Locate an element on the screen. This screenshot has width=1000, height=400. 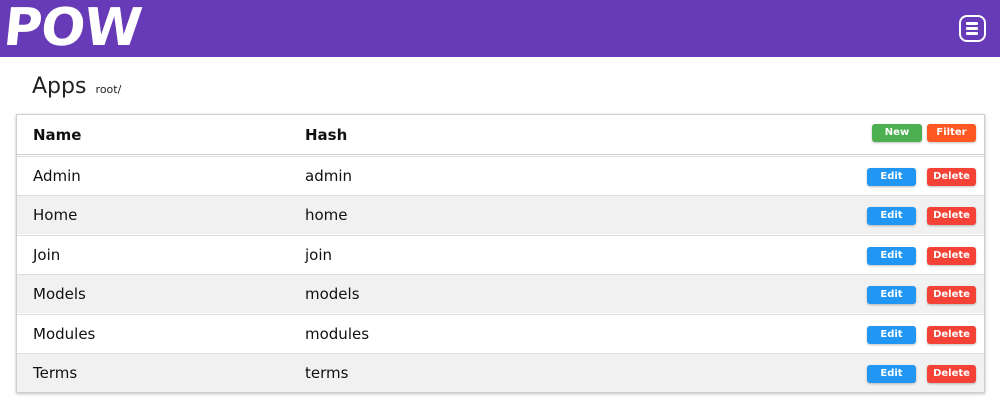
page-heading: Apps root/ is located at coordinates (76, 86).